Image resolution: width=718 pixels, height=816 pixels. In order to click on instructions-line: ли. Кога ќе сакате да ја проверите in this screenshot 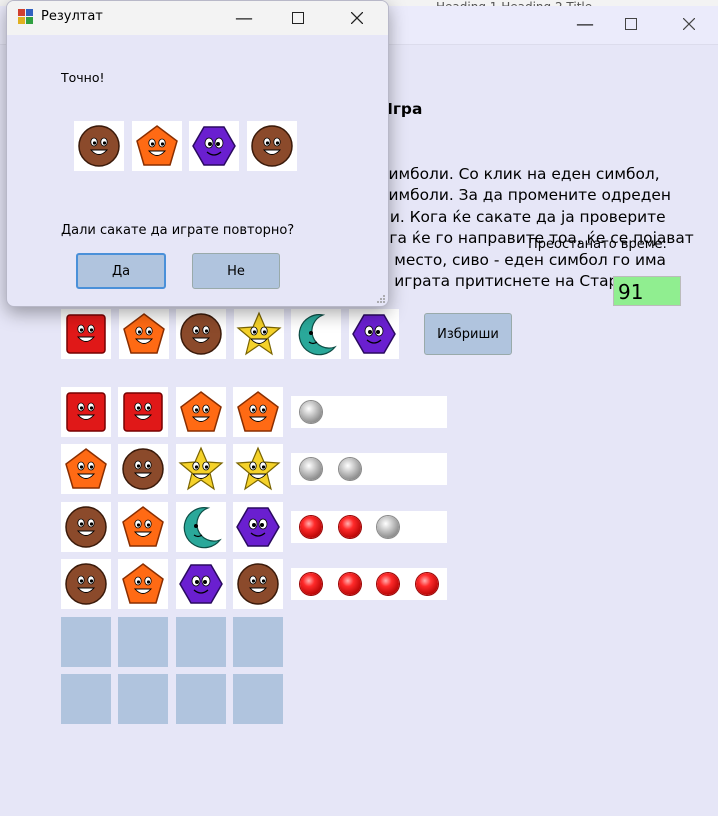, I will do `click(523, 216)`.